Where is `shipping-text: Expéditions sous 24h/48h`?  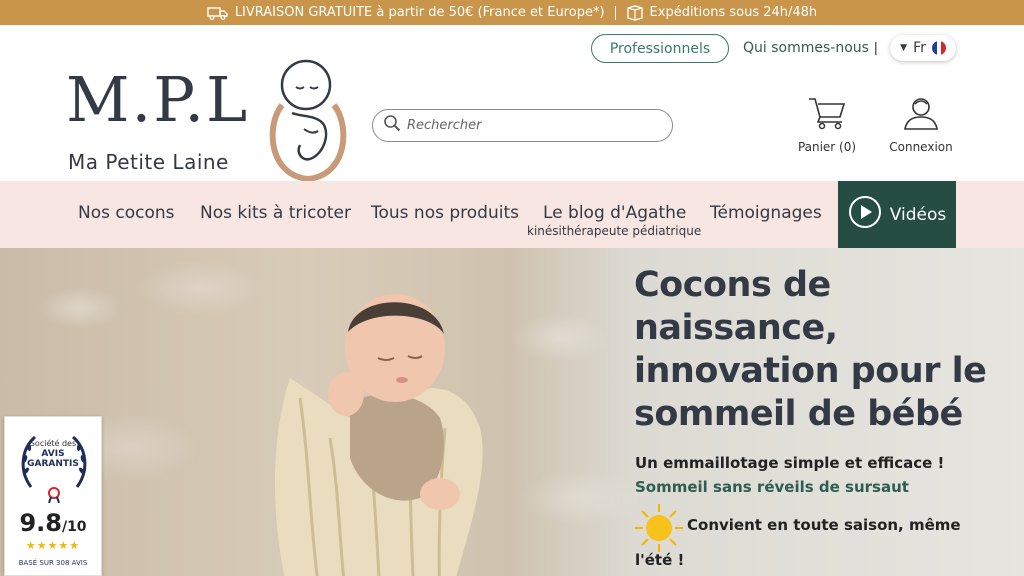 shipping-text: Expéditions sous 24h/48h is located at coordinates (733, 12).